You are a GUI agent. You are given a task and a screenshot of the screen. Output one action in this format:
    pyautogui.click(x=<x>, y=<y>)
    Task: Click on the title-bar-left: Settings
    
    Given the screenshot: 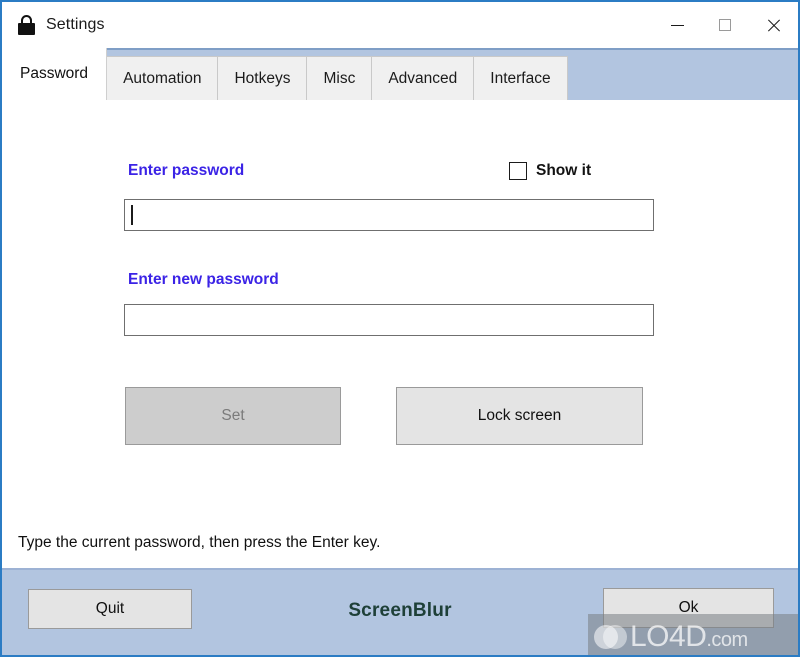 What is the action you would take?
    pyautogui.click(x=328, y=25)
    